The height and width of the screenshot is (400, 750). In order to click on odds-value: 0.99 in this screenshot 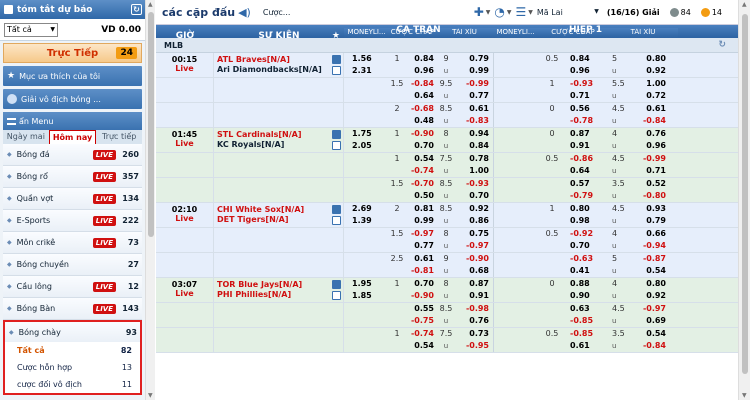, I will do `click(472, 71)`.